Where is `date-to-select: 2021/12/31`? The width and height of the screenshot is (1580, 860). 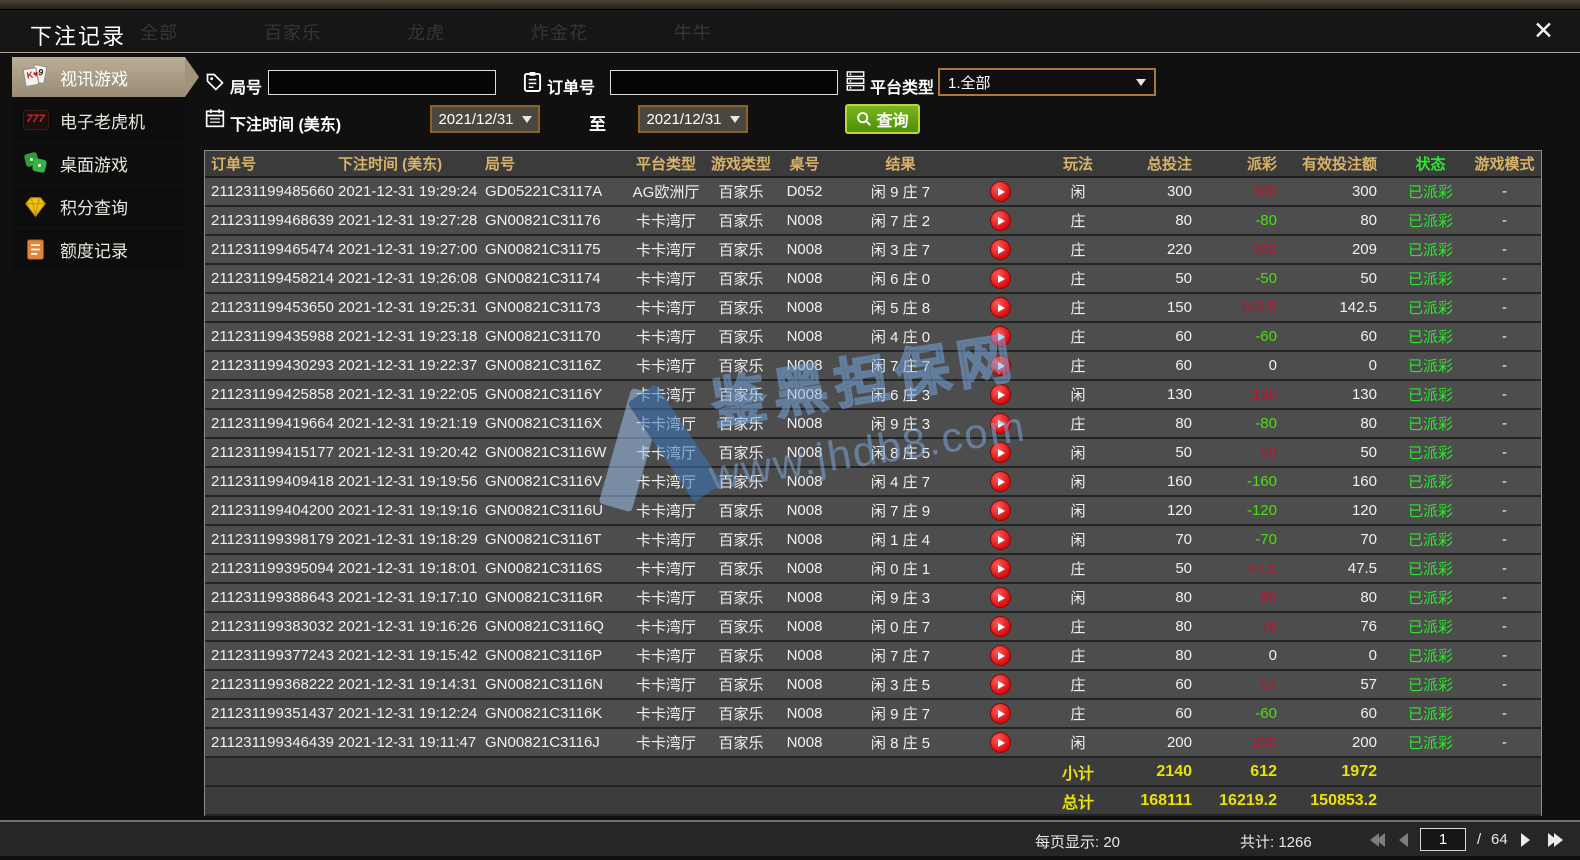 date-to-select: 2021/12/31 is located at coordinates (693, 119).